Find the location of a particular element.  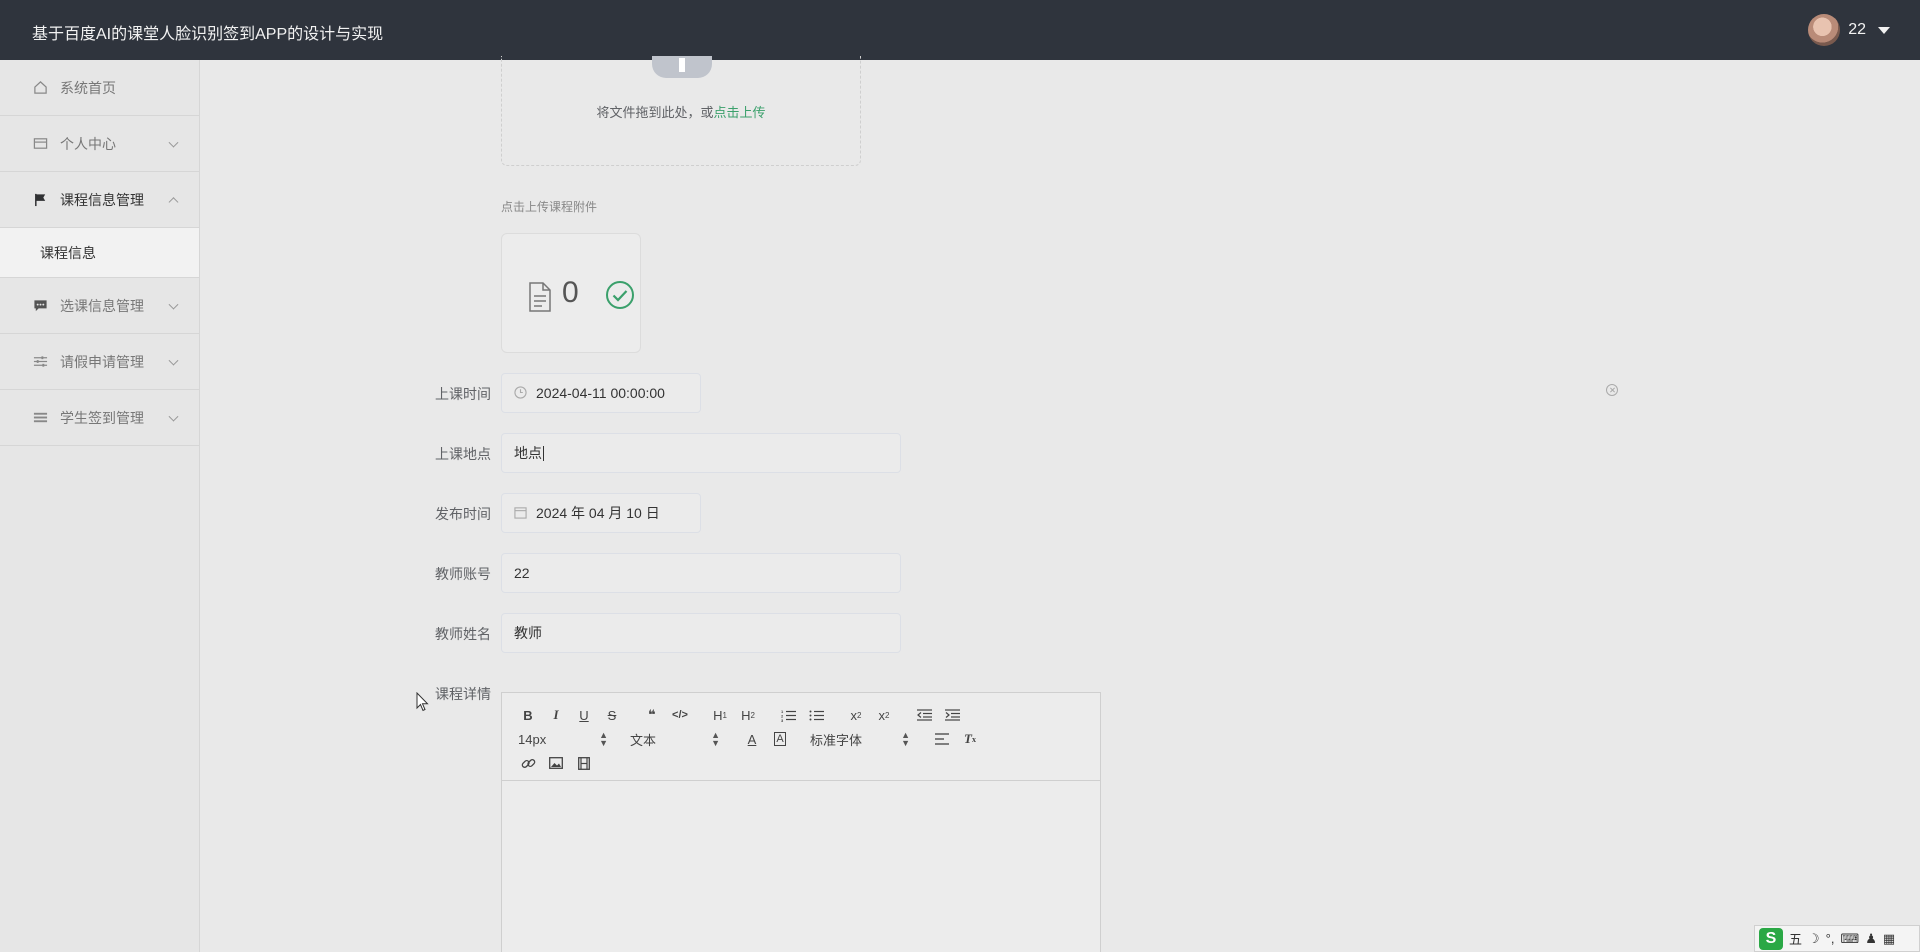

chevron-up-icon is located at coordinates (173, 201).